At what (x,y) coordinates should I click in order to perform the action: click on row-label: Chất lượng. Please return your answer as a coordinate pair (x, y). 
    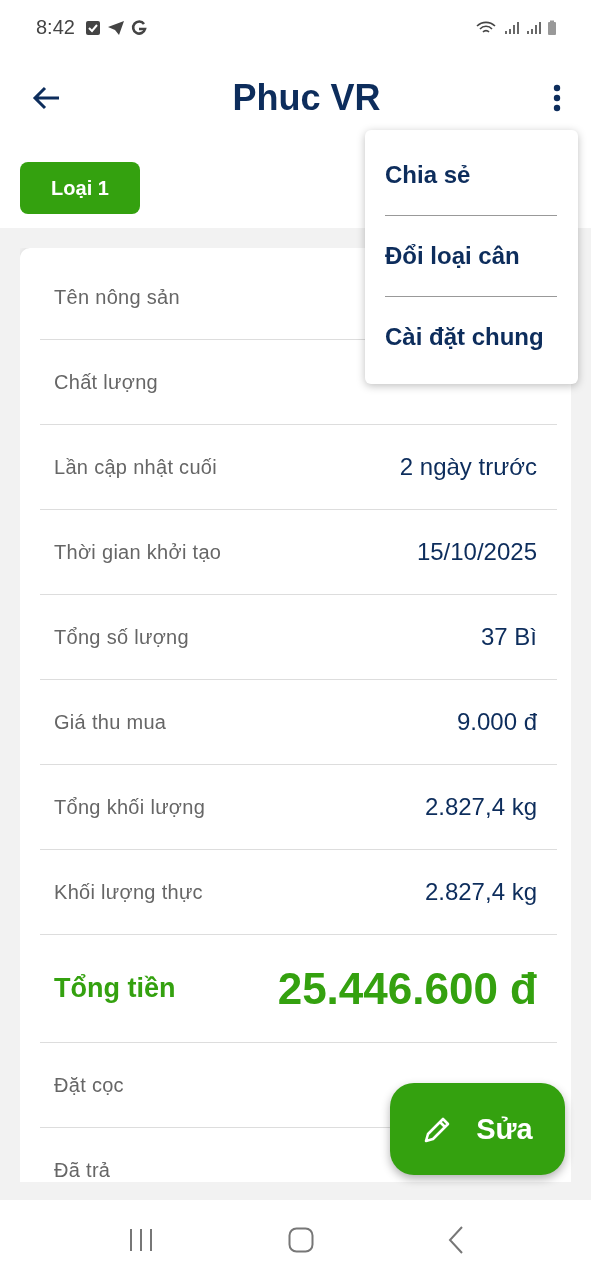
    Looking at the image, I should click on (106, 382).